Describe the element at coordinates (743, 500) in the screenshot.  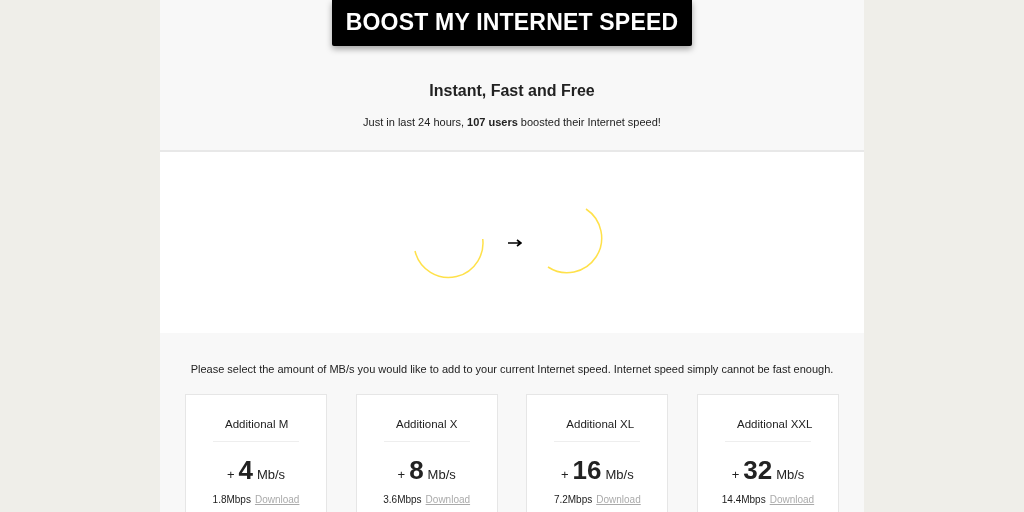
I see `download-rate: 14.4Mbps` at that location.